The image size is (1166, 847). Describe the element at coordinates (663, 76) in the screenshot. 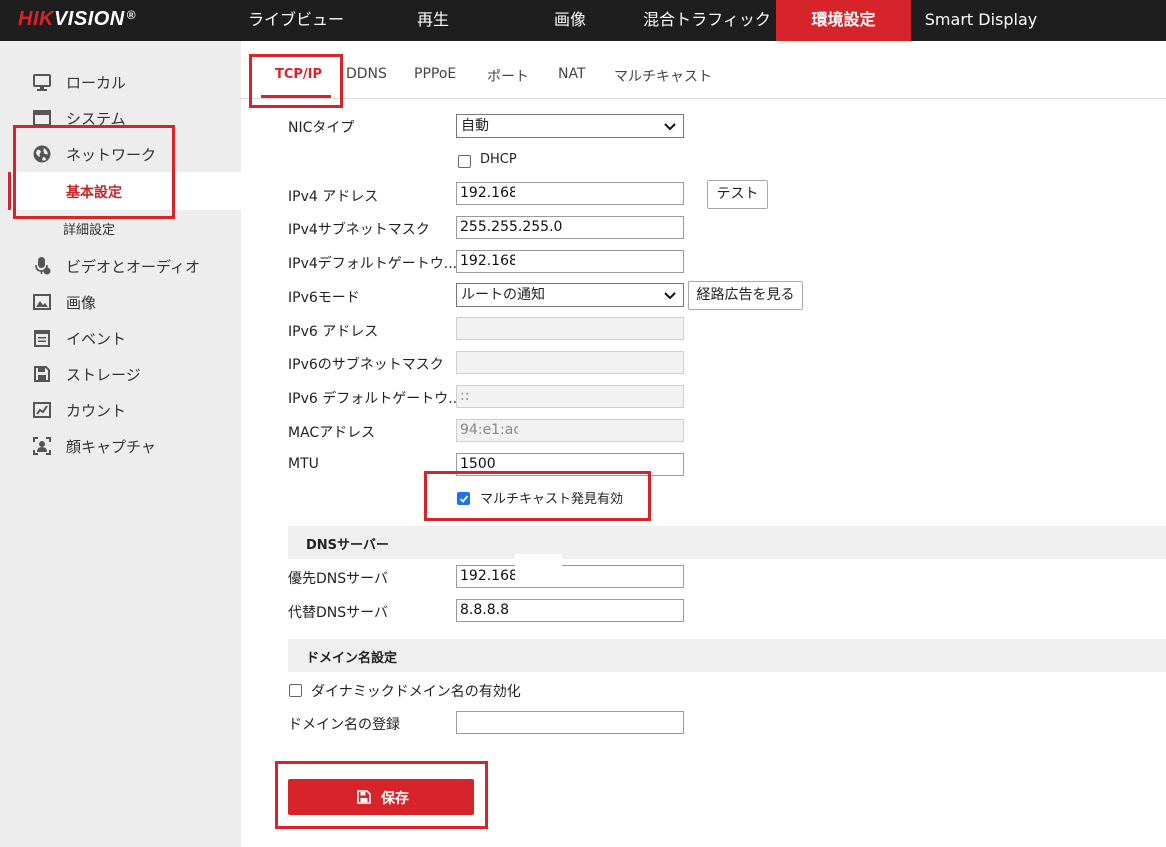

I see `tab-multicast: マルチキャスト` at that location.